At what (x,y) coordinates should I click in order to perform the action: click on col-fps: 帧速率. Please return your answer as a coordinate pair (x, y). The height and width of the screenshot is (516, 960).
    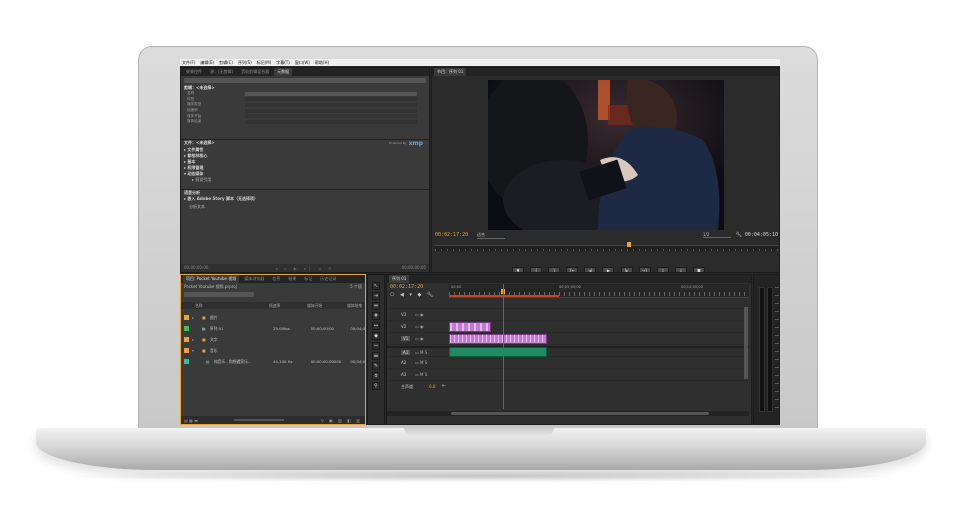
    Looking at the image, I should click on (288, 306).